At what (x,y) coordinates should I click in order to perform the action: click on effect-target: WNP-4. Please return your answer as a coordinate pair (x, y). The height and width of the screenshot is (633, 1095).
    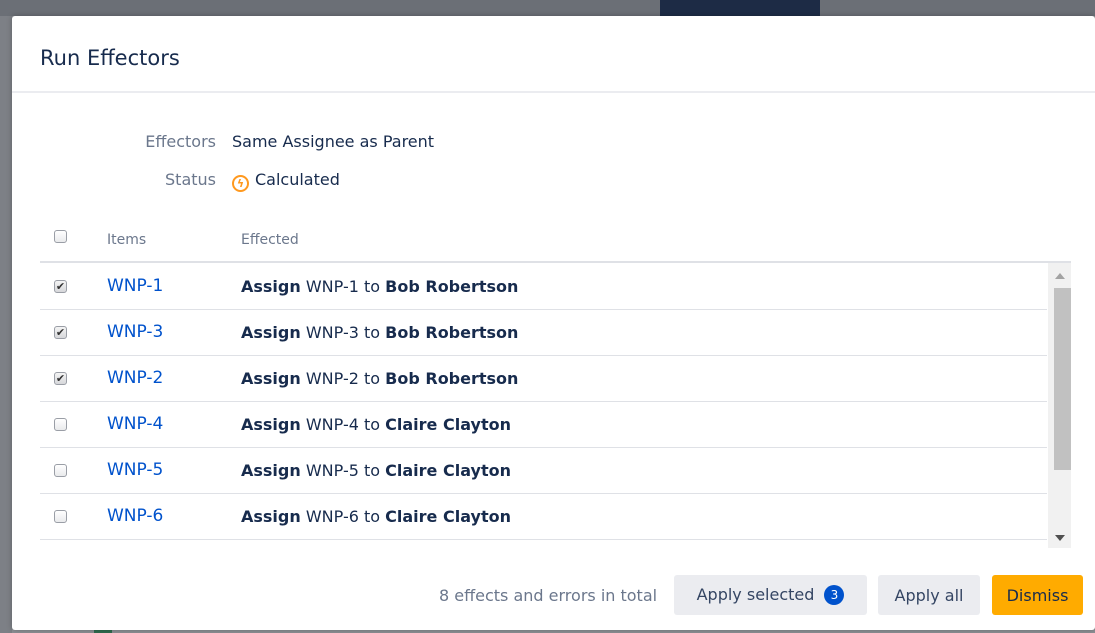
    Looking at the image, I should click on (332, 424).